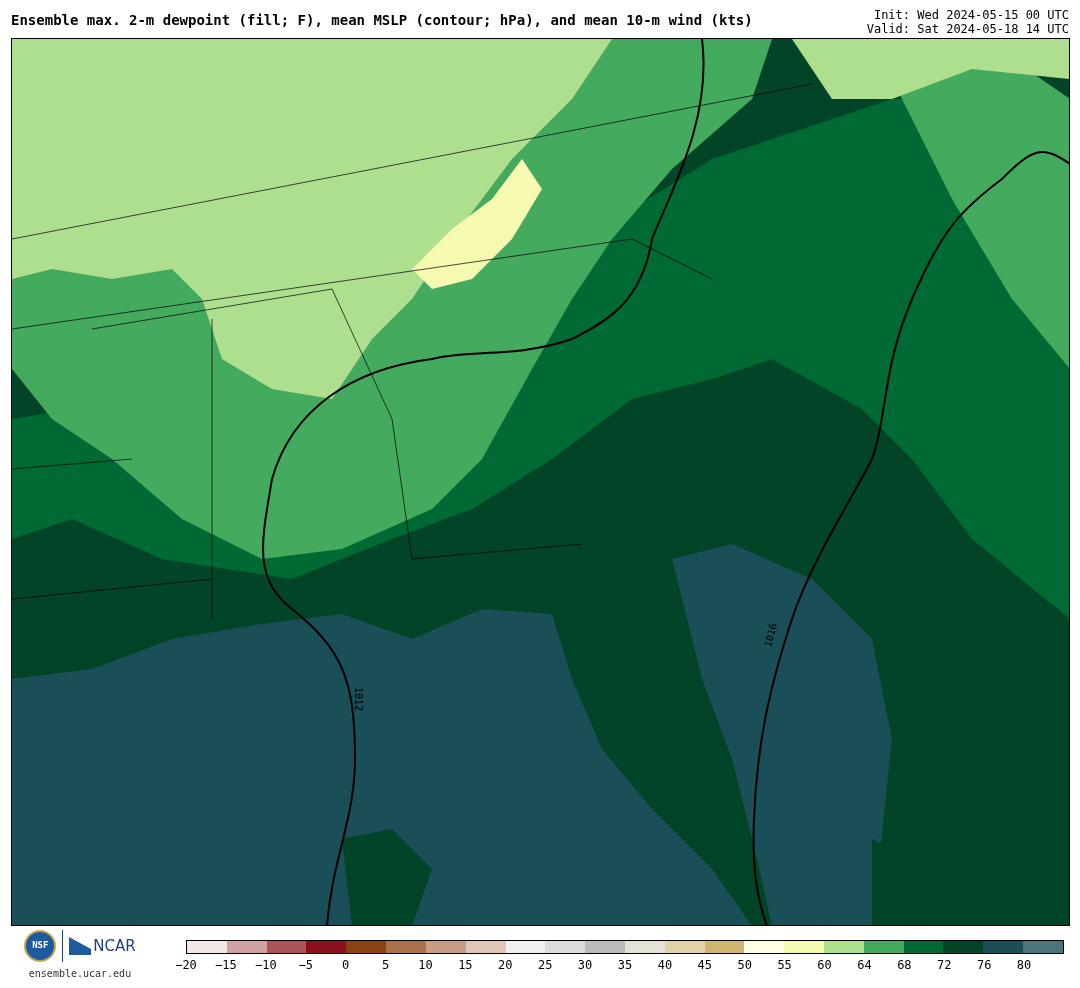 The image size is (1080, 988). Describe the element at coordinates (114, 946) in the screenshot. I see `ncar-logo: NCAR` at that location.